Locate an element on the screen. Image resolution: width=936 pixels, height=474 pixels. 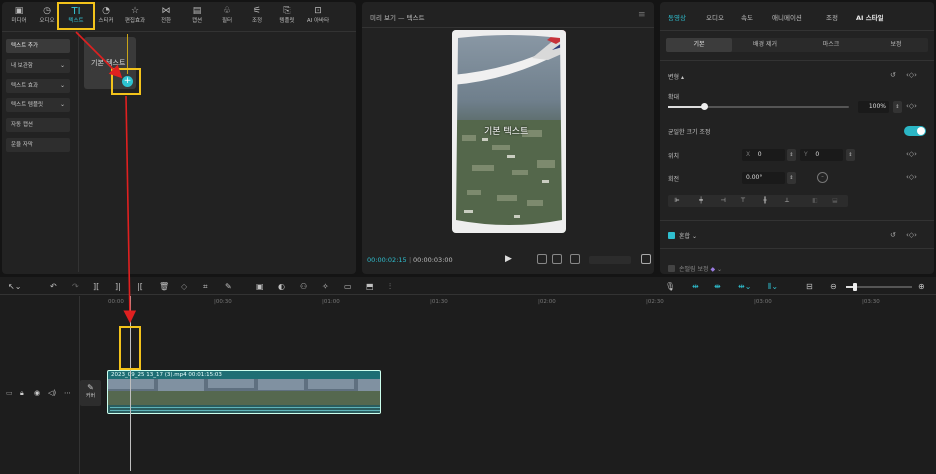
position-x-stepper: ⇕ is located at coordinates (791, 155).